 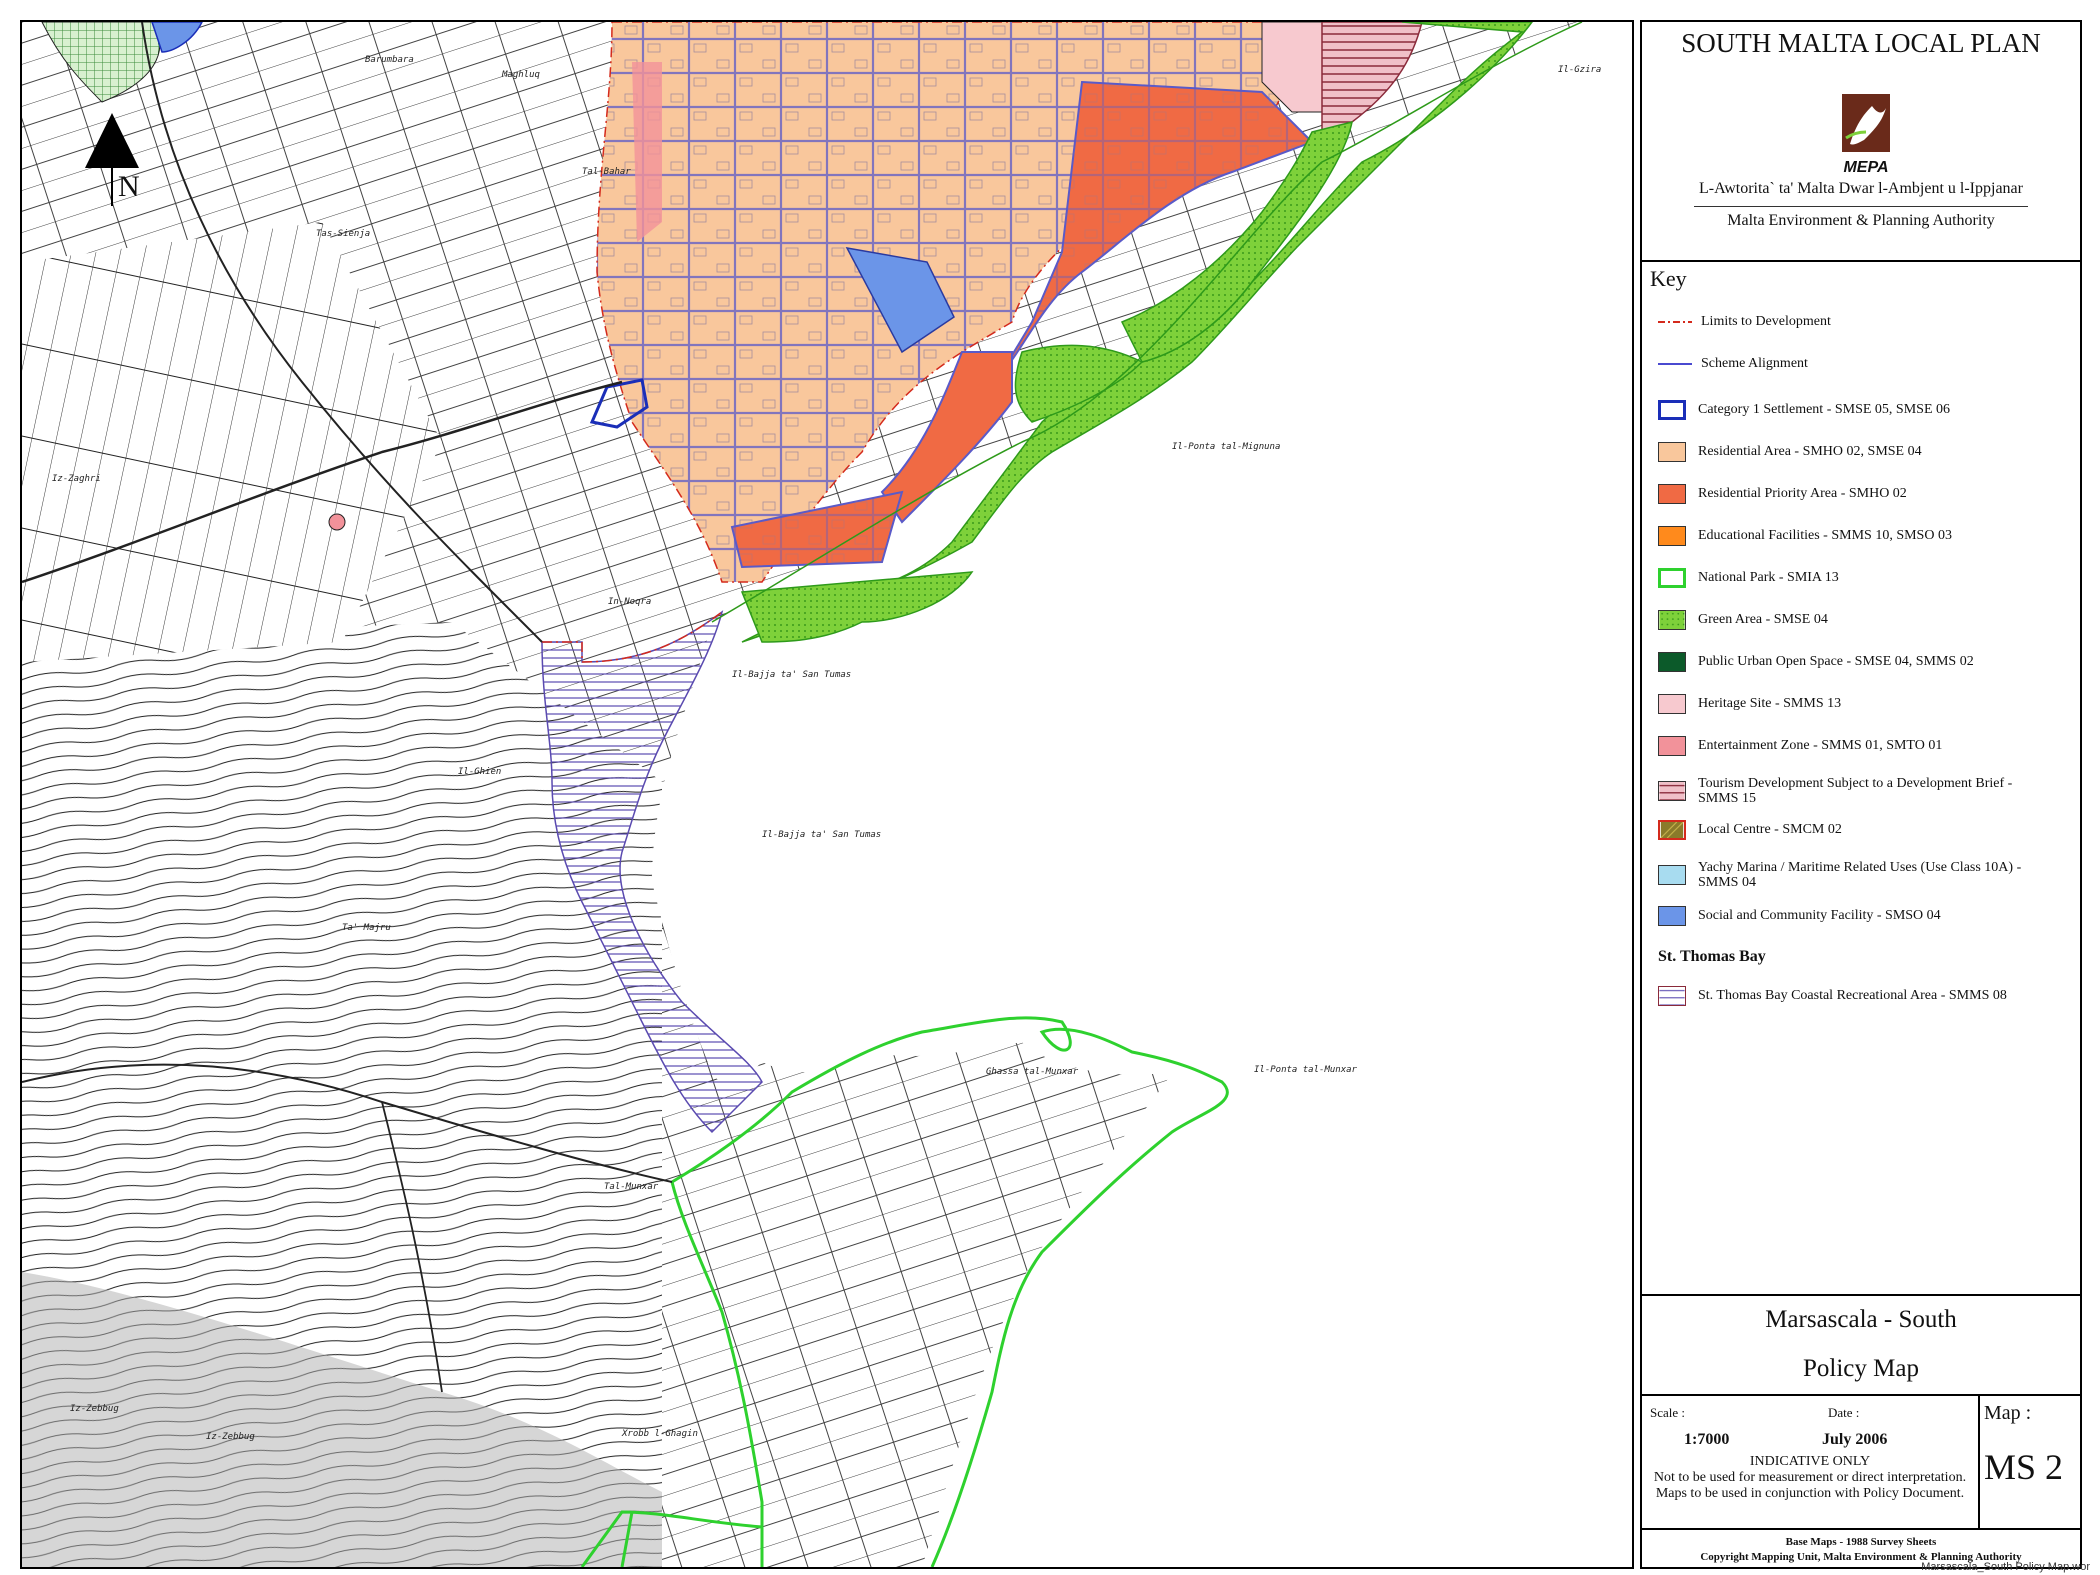 I want to click on legend-label: Category 1 Settlement - SMSE 05, SMSE 06, so click(x=1824, y=409).